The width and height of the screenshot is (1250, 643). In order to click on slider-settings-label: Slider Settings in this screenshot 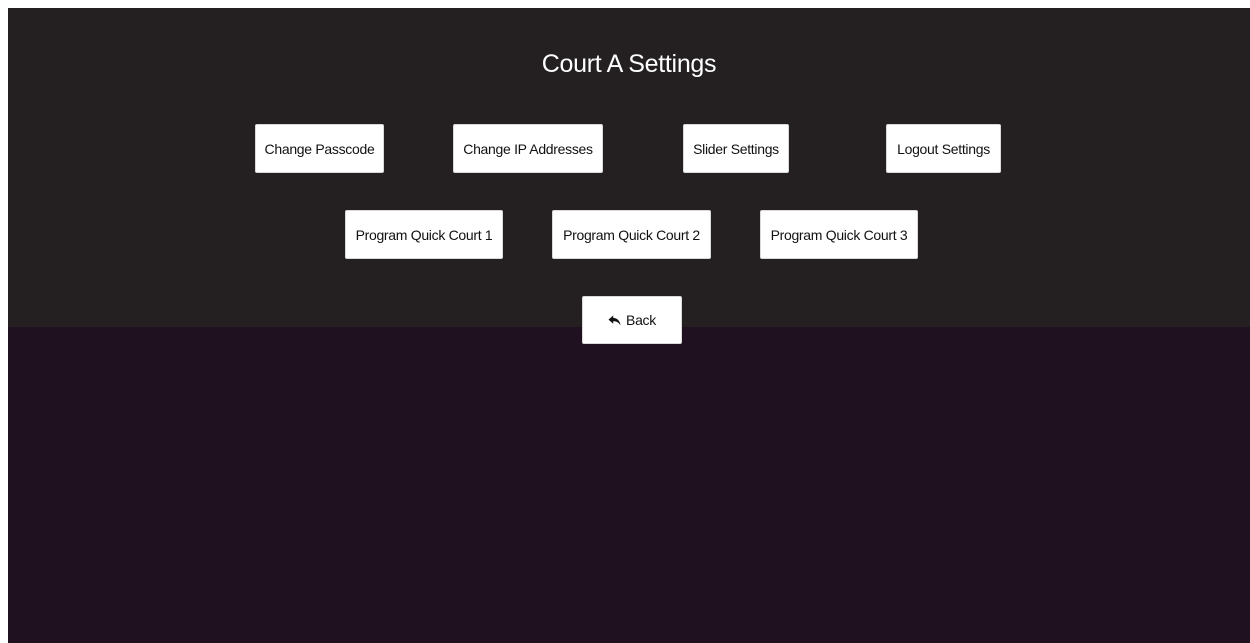, I will do `click(736, 148)`.